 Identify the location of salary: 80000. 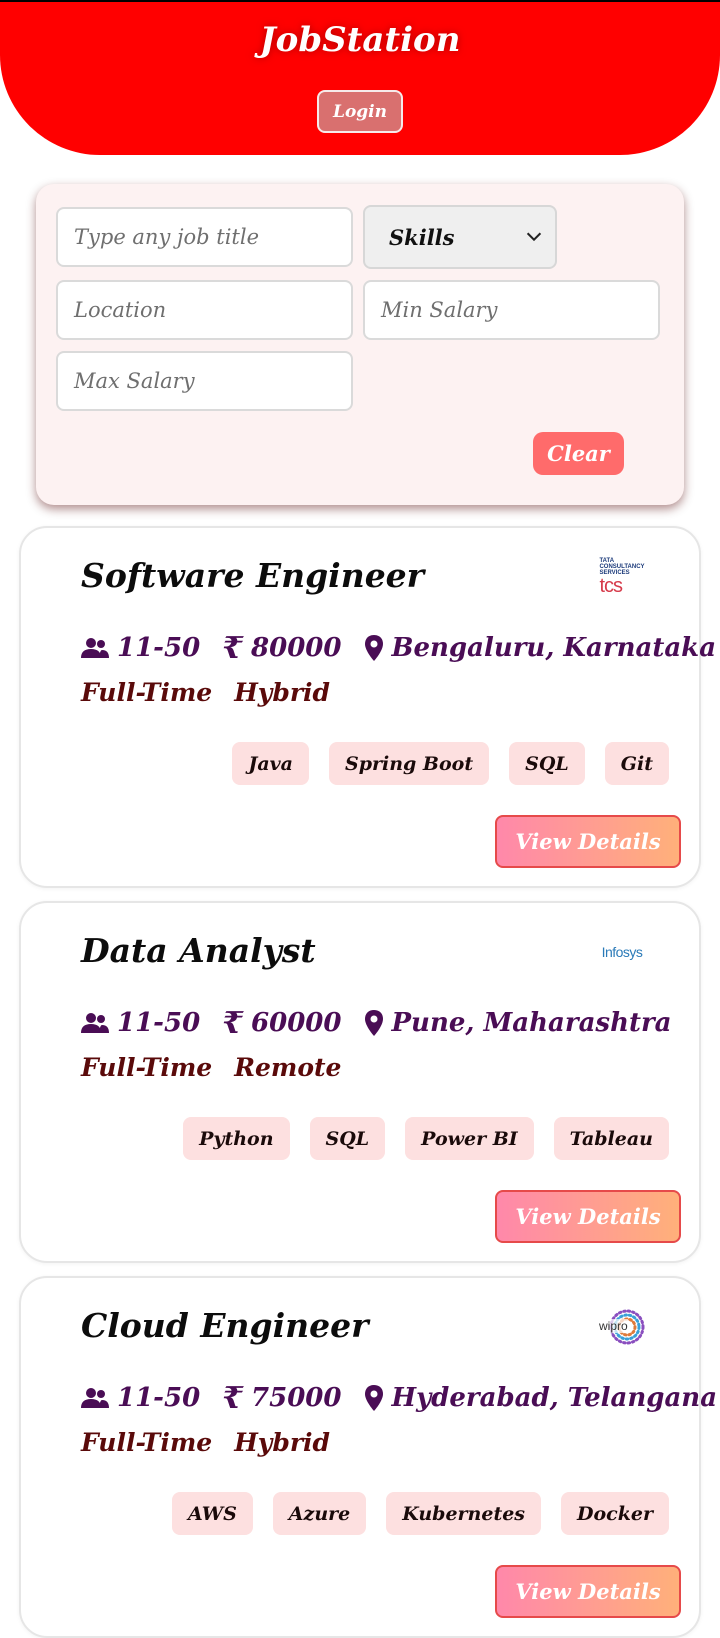
(296, 648).